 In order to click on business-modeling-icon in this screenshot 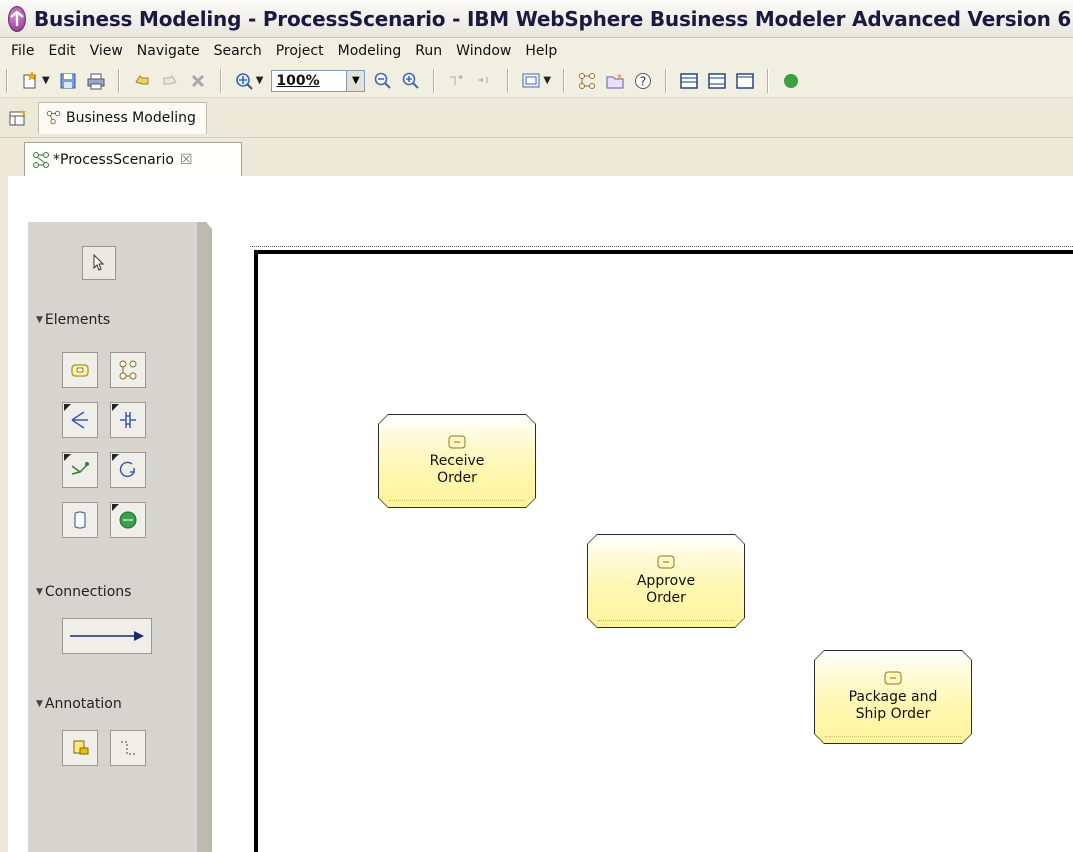, I will do `click(53, 117)`.